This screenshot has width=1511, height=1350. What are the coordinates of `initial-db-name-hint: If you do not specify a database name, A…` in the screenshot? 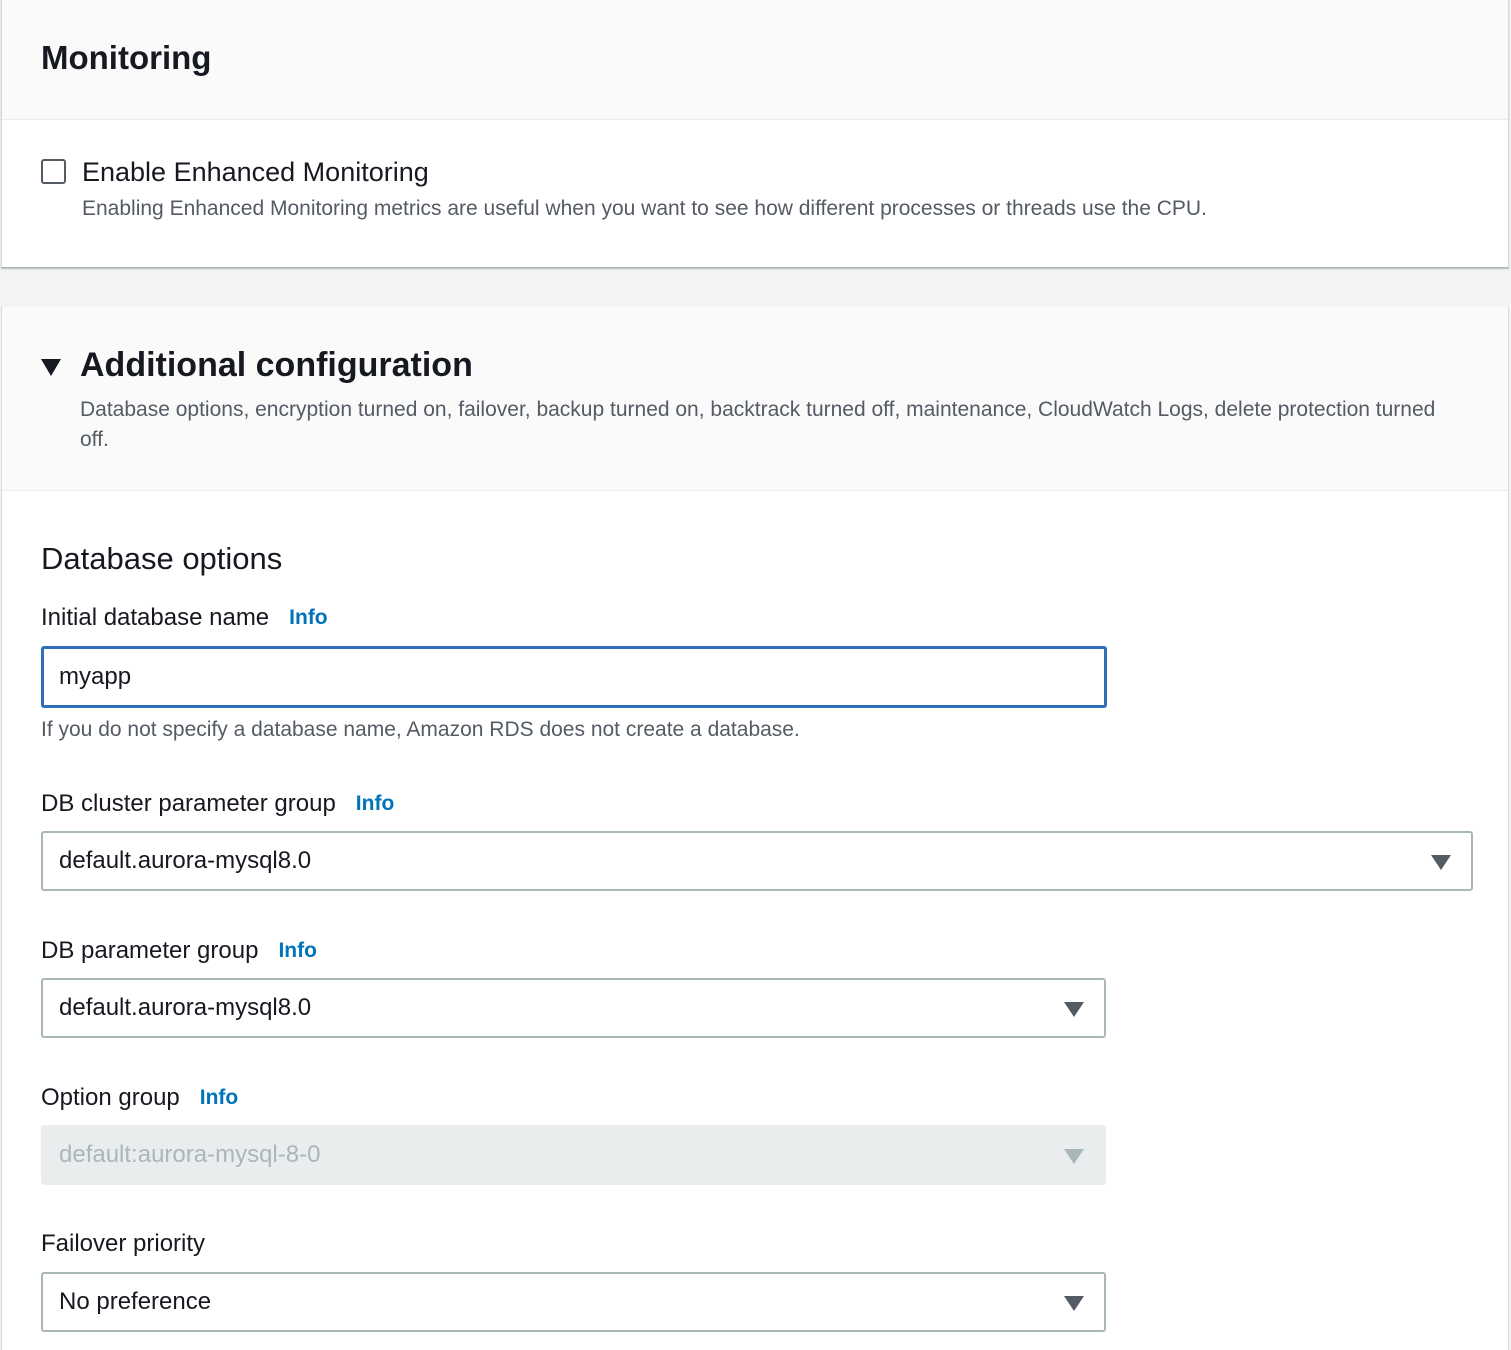 It's located at (420, 729).